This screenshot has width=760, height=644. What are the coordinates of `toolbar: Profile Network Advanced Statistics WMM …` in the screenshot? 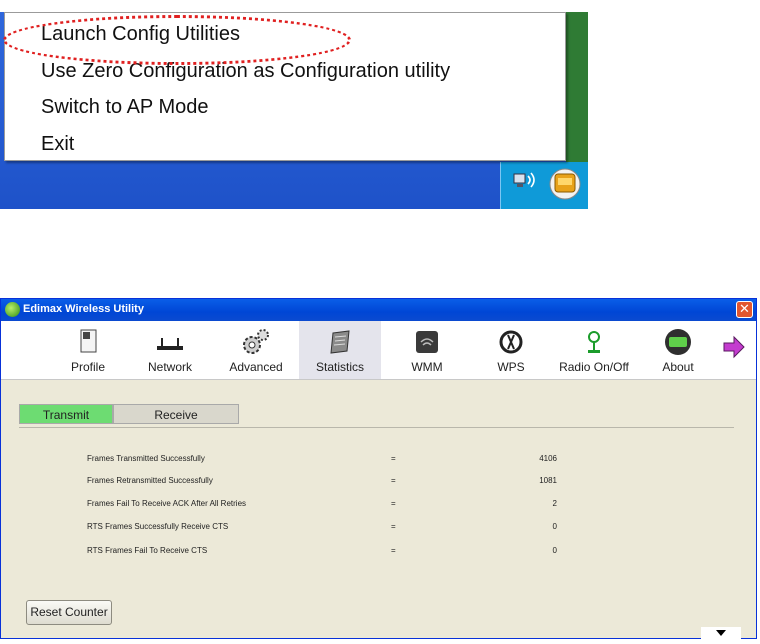 It's located at (378, 350).